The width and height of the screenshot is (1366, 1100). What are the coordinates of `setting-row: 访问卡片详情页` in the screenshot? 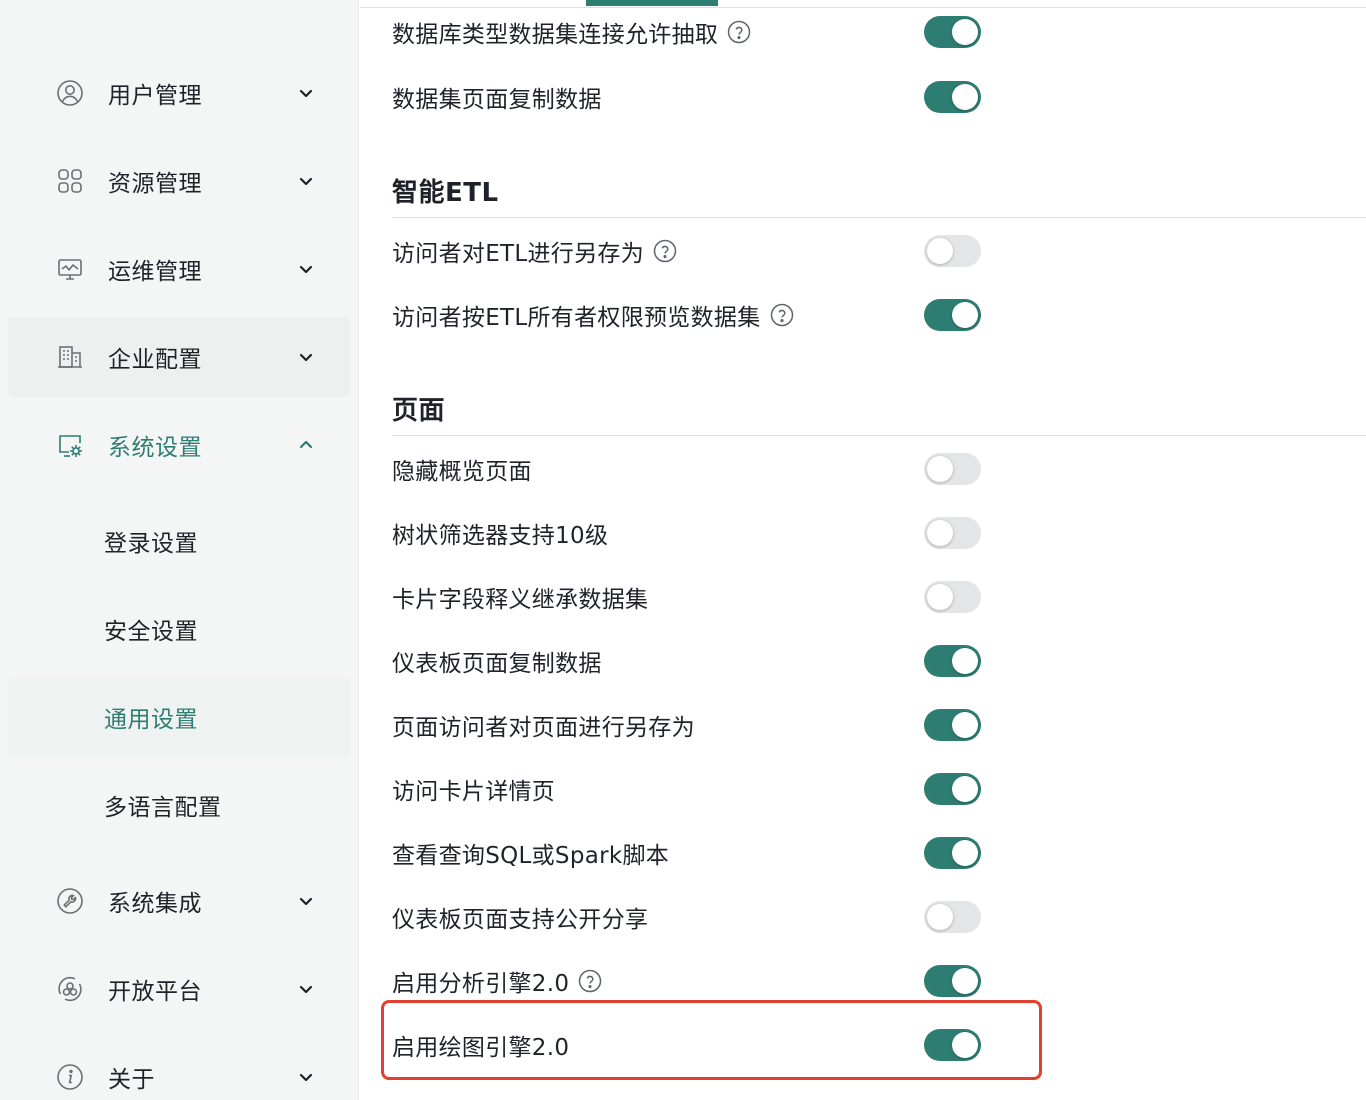 It's located at (692, 789).